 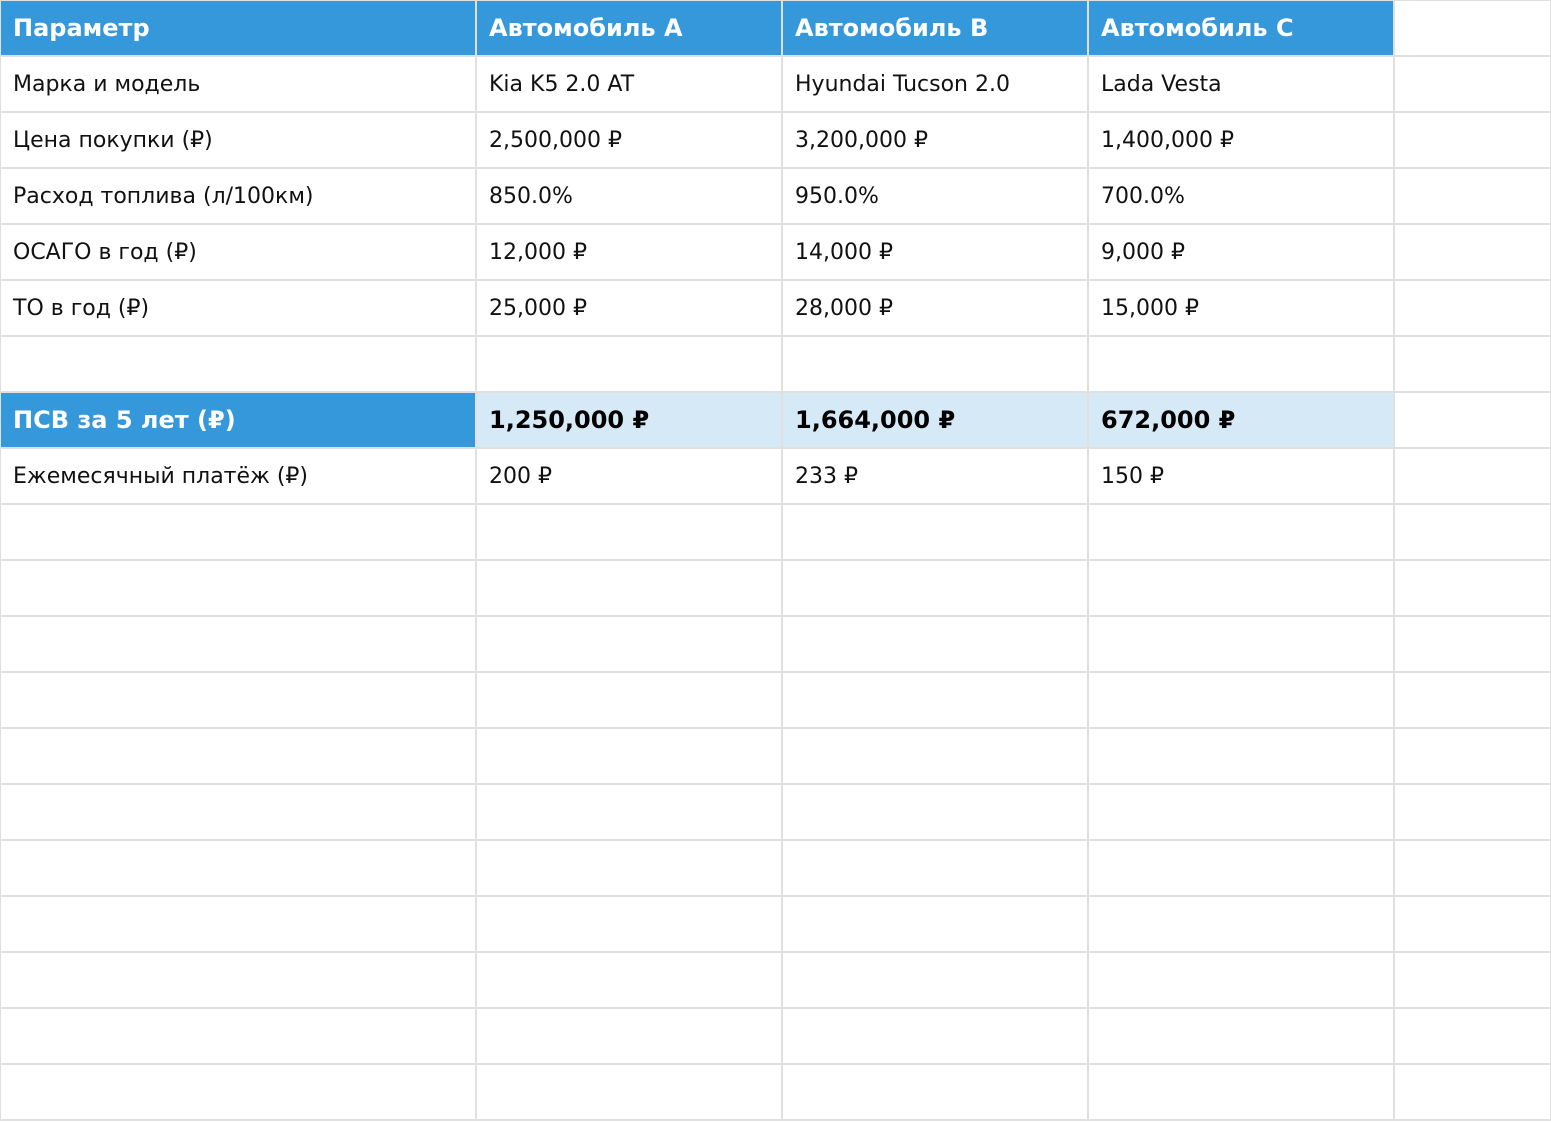 What do you see at coordinates (936, 85) in the screenshot?
I see `table-cell: Hyundai Tucson 2.0` at bounding box center [936, 85].